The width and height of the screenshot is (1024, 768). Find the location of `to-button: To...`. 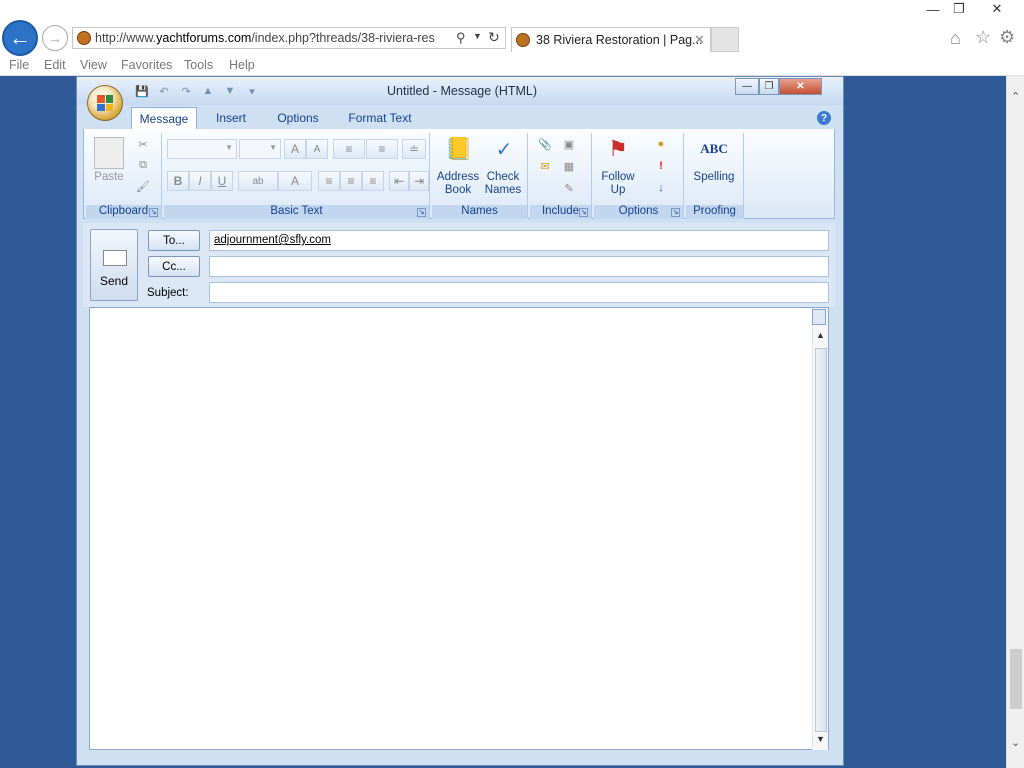

to-button: To... is located at coordinates (174, 240).